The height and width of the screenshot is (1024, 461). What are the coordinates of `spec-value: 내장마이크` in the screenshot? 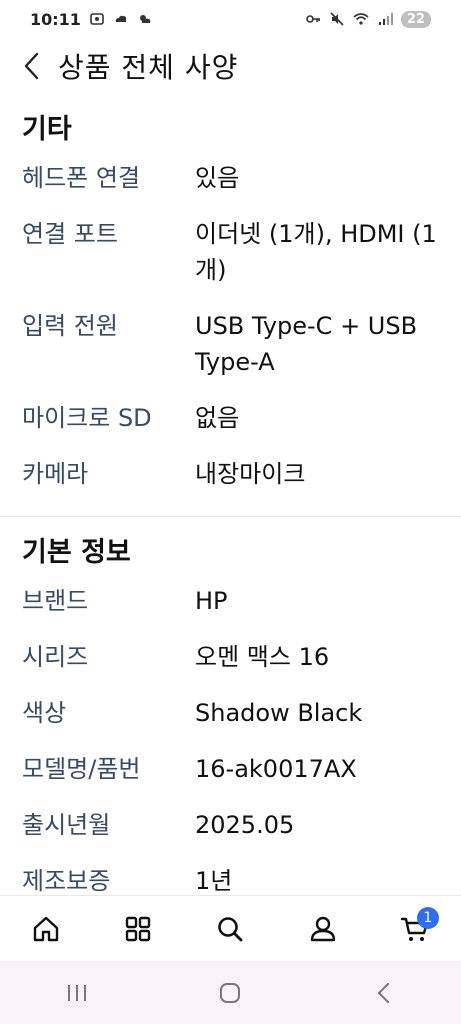 It's located at (250, 474).